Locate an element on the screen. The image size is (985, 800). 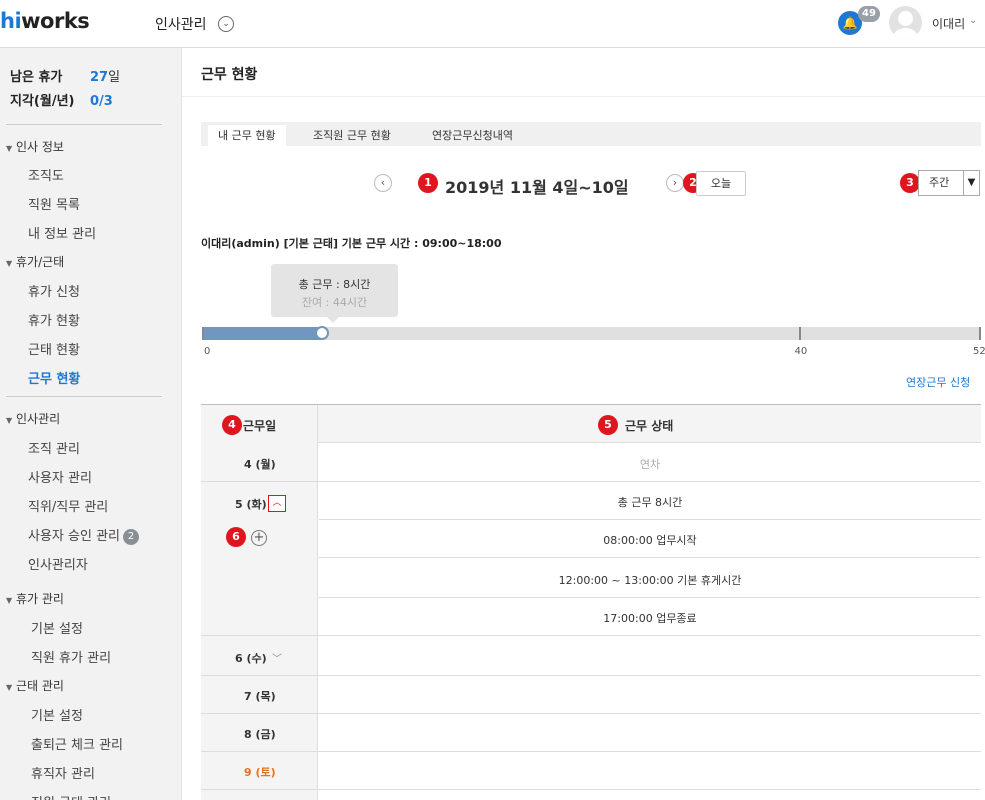
day-label: 7 (목) is located at coordinates (260, 696).